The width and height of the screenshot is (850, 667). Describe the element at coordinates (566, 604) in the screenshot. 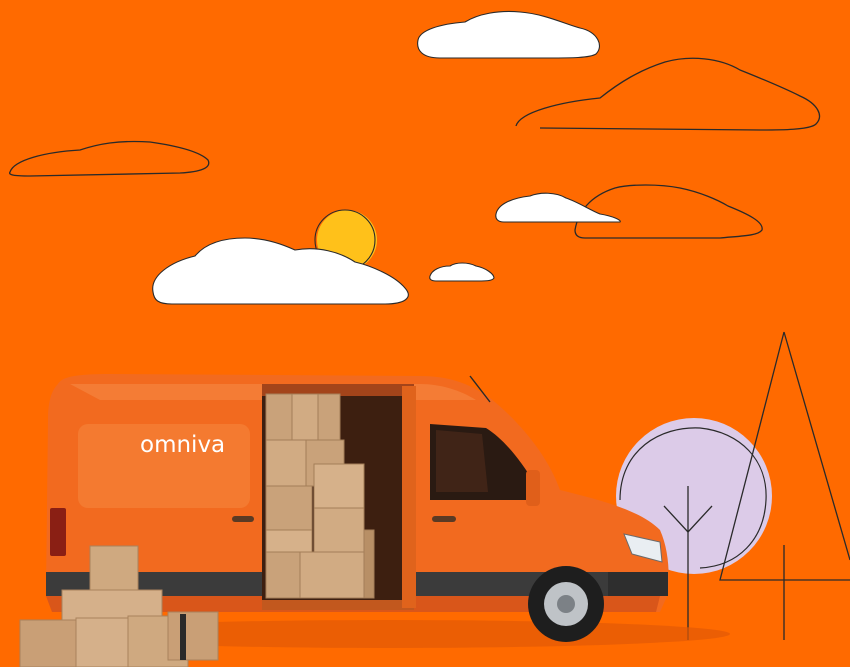

I see `front-wheel` at that location.